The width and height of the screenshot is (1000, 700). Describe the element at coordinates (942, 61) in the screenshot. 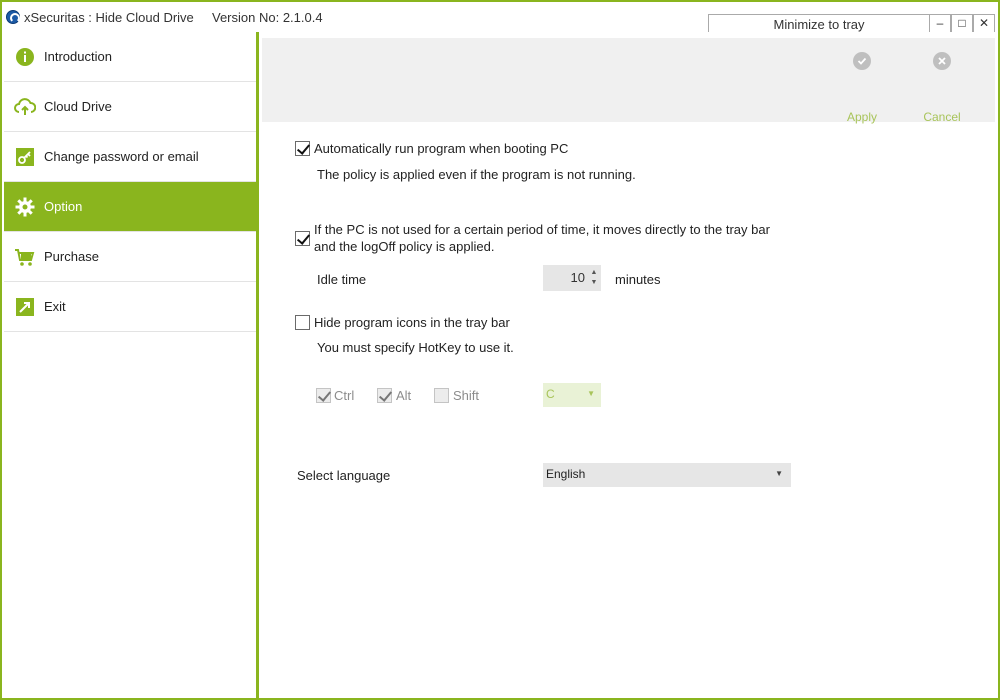

I see `close-icon` at that location.